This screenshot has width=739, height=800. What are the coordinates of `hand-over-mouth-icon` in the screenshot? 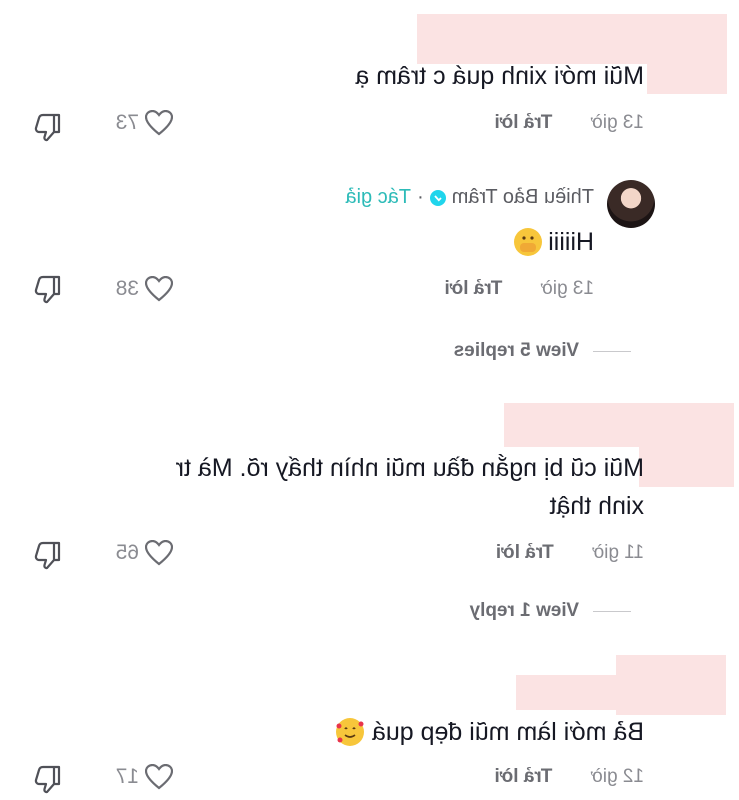 It's located at (528, 242).